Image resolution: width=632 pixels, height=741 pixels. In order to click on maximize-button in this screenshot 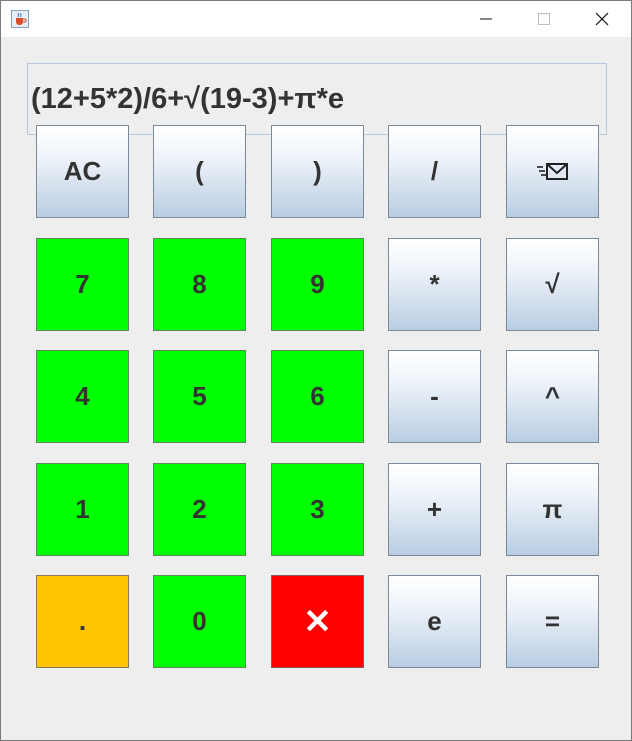, I will do `click(544, 19)`.